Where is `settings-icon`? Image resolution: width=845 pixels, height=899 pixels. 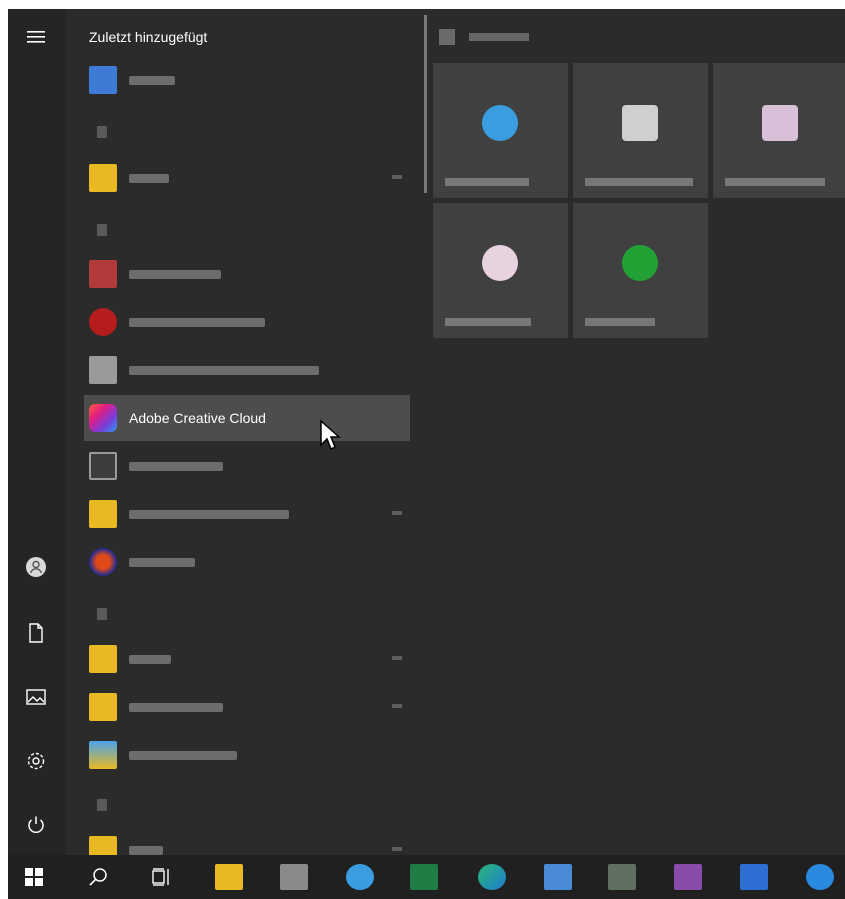
settings-icon is located at coordinates (36, 761).